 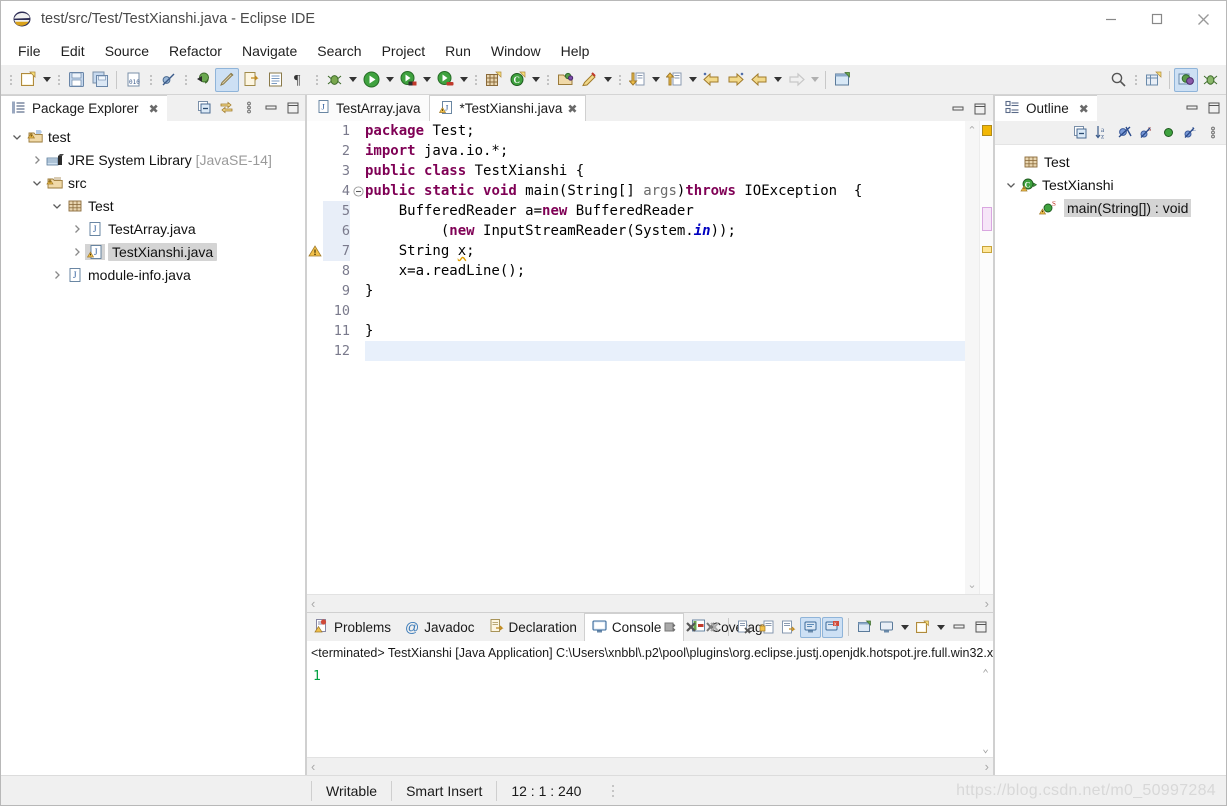 I want to click on remove-launch-icon, so click(x=690, y=627).